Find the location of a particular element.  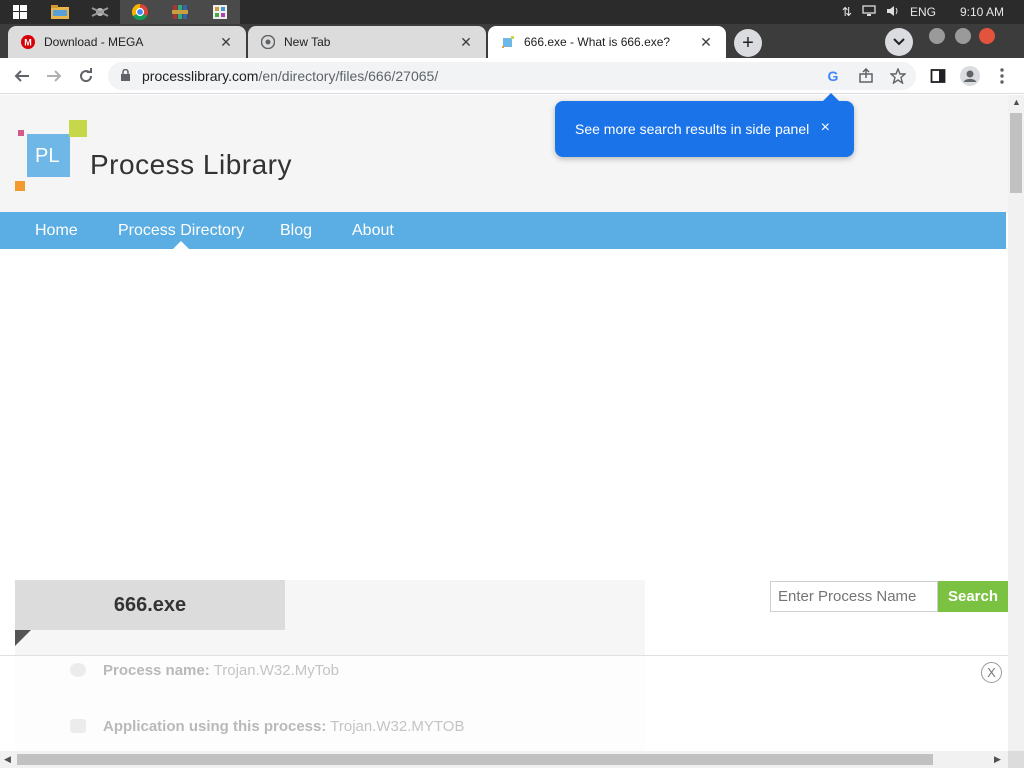

site-logo: PL is located at coordinates (52, 160).